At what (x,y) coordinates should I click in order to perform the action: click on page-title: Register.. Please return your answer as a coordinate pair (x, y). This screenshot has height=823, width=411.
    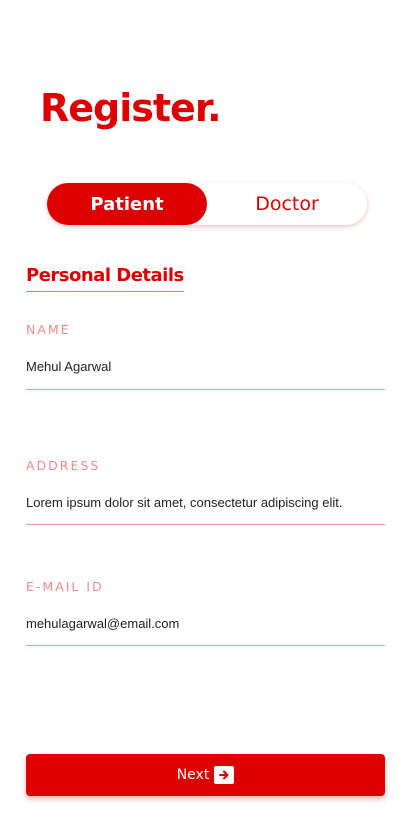
    Looking at the image, I should click on (131, 108).